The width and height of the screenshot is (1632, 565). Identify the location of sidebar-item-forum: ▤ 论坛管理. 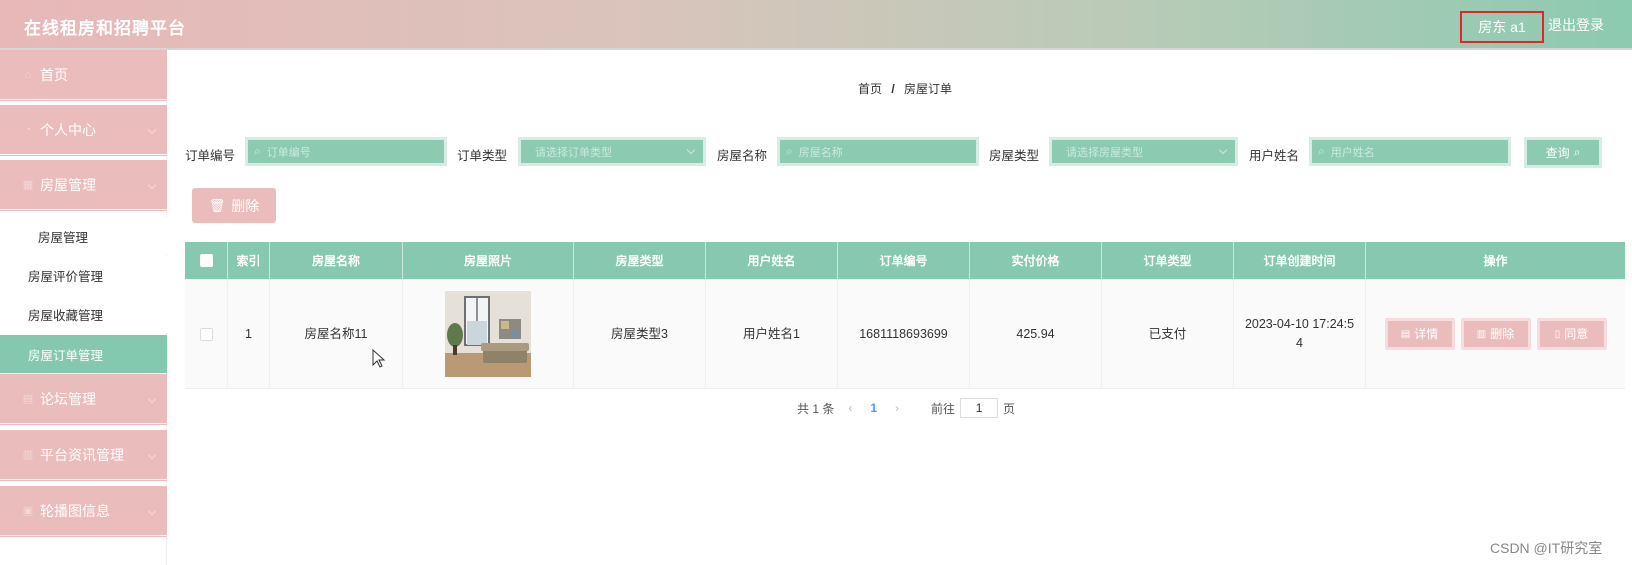
(83, 400).